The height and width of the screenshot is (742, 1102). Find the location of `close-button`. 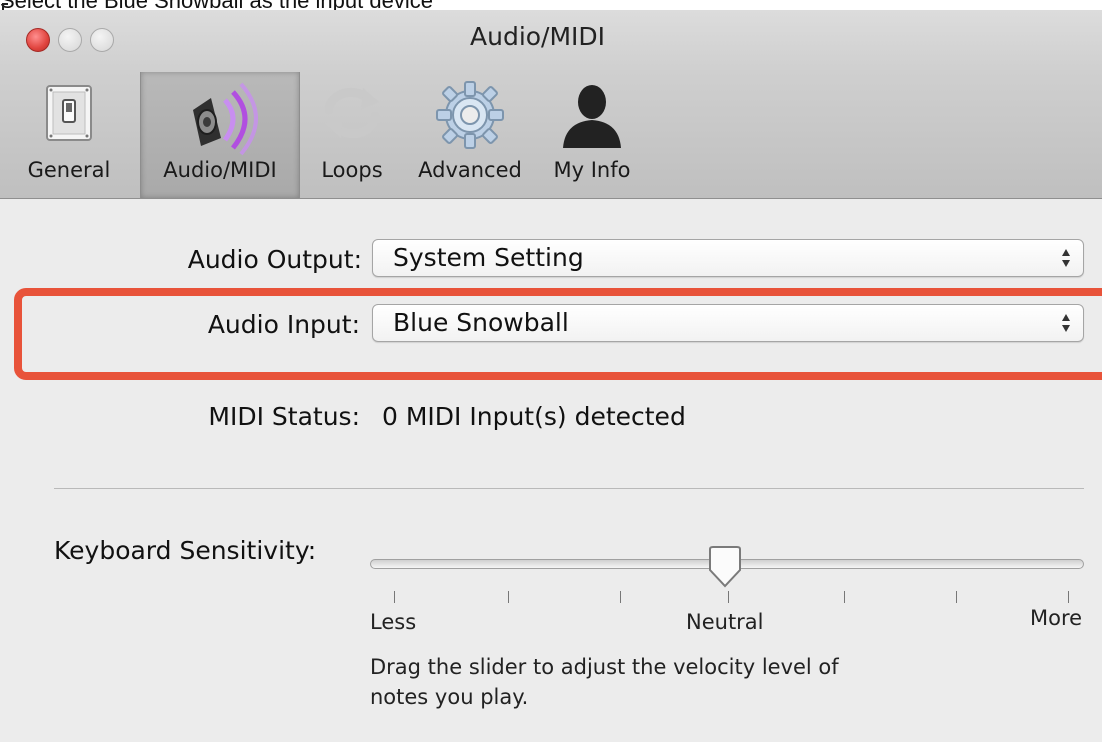

close-button is located at coordinates (38, 40).